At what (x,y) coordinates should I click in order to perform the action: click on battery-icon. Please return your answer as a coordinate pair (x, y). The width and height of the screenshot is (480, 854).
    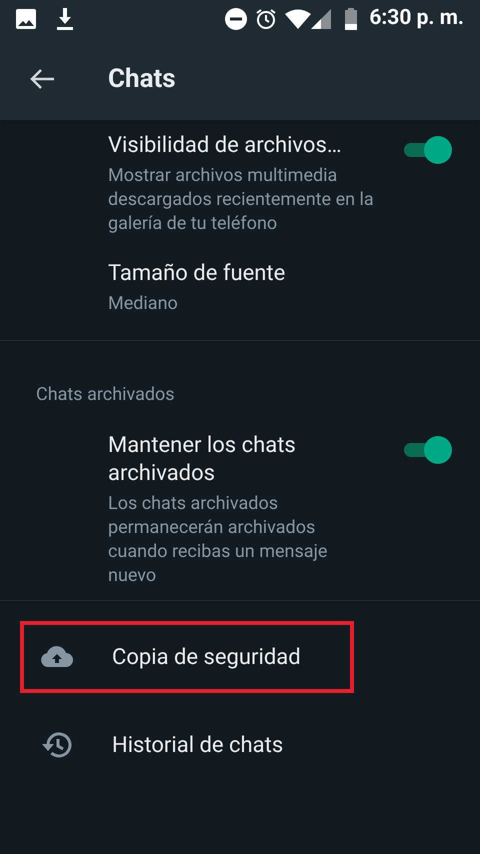
    Looking at the image, I should click on (351, 19).